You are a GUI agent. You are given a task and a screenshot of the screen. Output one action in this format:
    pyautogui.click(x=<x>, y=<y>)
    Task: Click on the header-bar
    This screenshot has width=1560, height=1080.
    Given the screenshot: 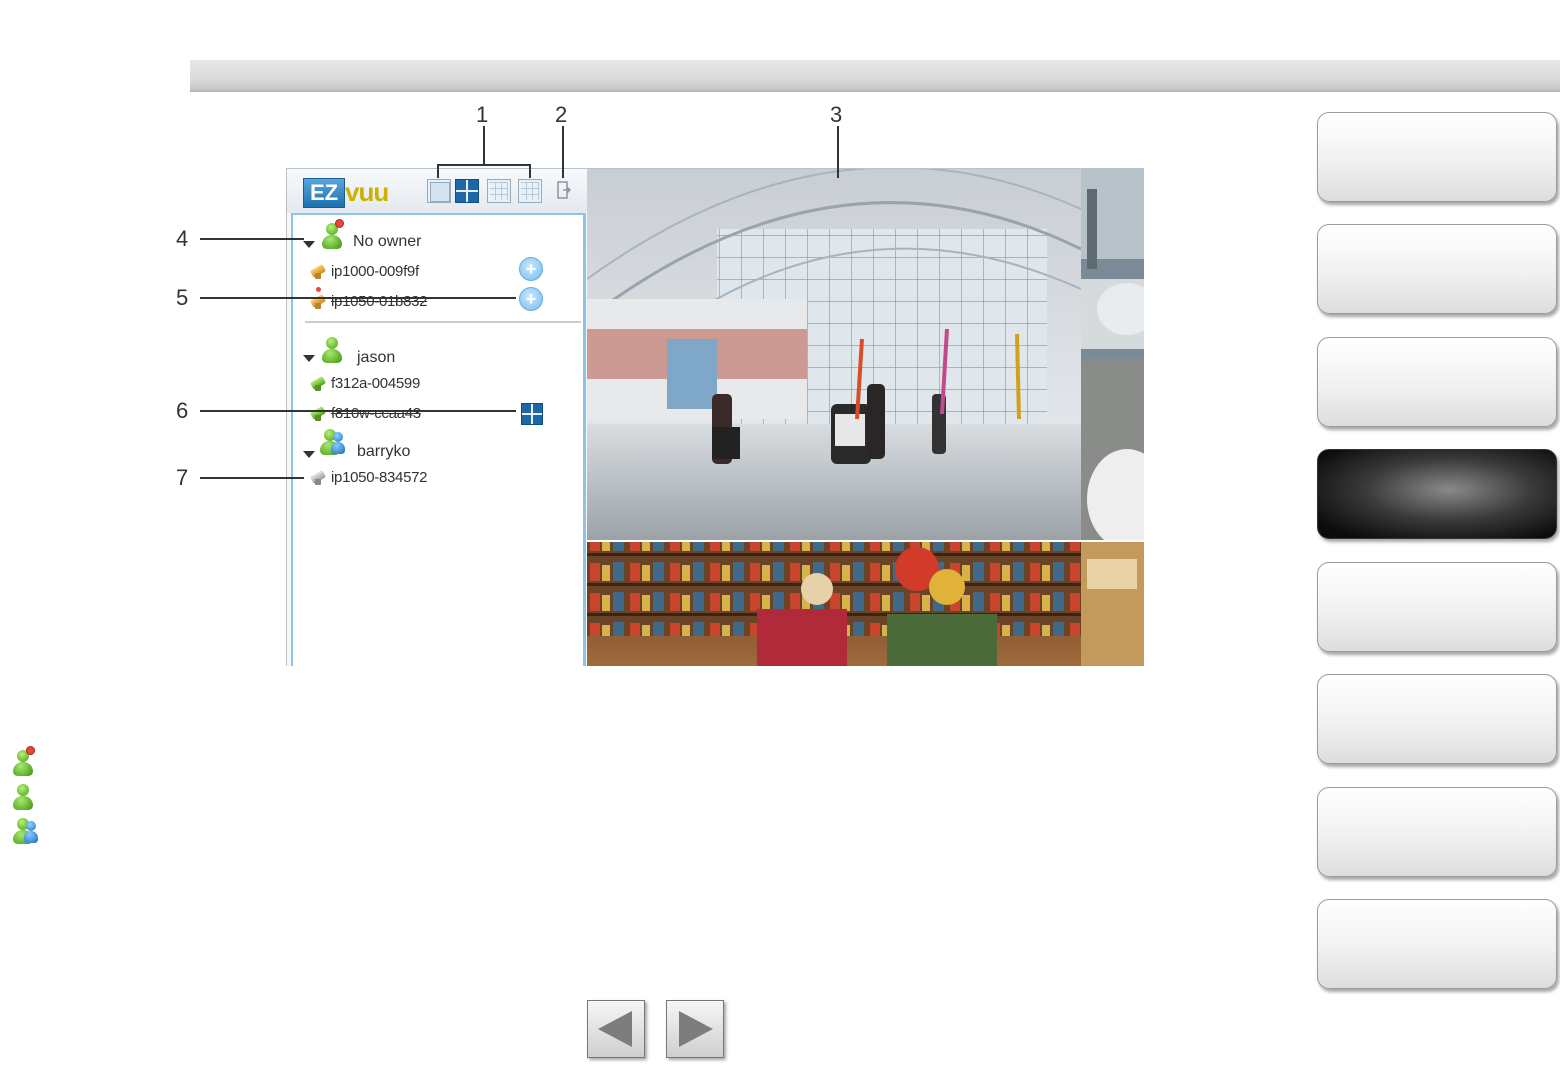 What is the action you would take?
    pyautogui.click(x=875, y=76)
    